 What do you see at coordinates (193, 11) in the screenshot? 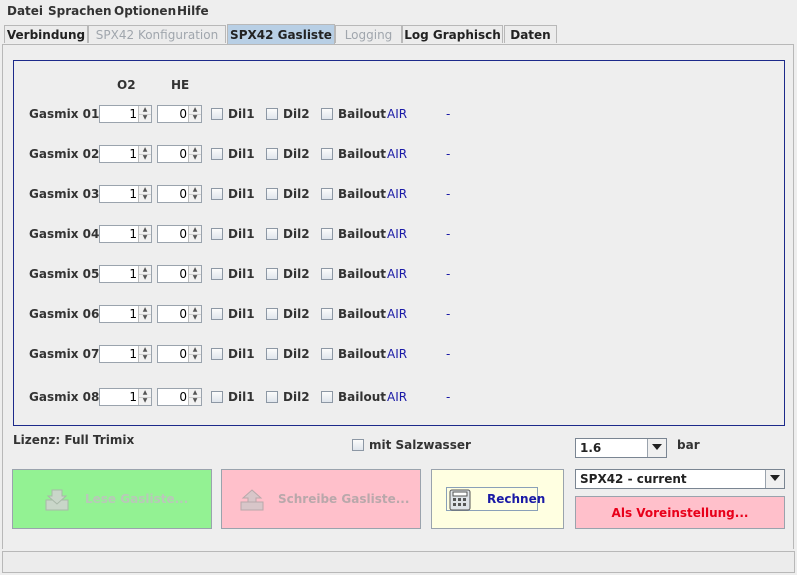
I see `menu-hilfe: Hilfe` at bounding box center [193, 11].